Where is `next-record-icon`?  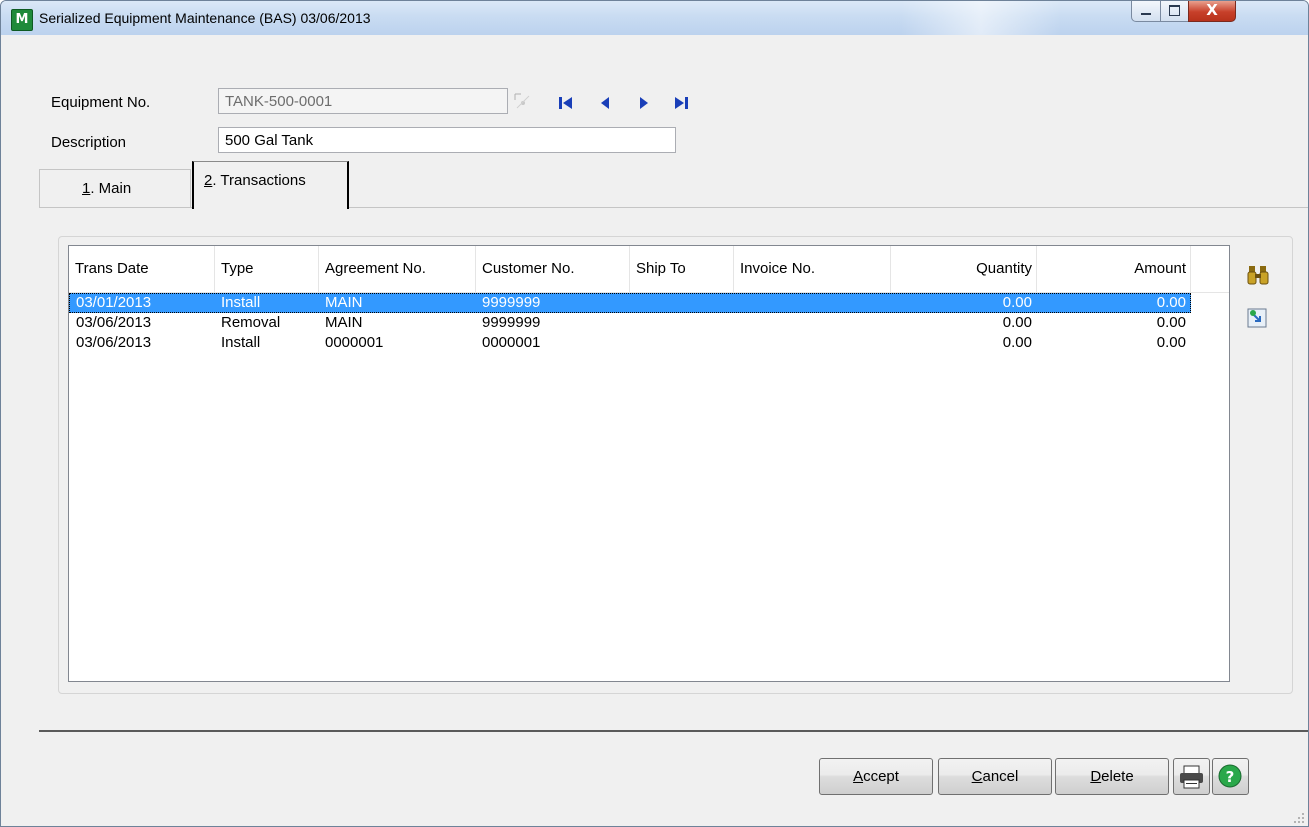 next-record-icon is located at coordinates (644, 103).